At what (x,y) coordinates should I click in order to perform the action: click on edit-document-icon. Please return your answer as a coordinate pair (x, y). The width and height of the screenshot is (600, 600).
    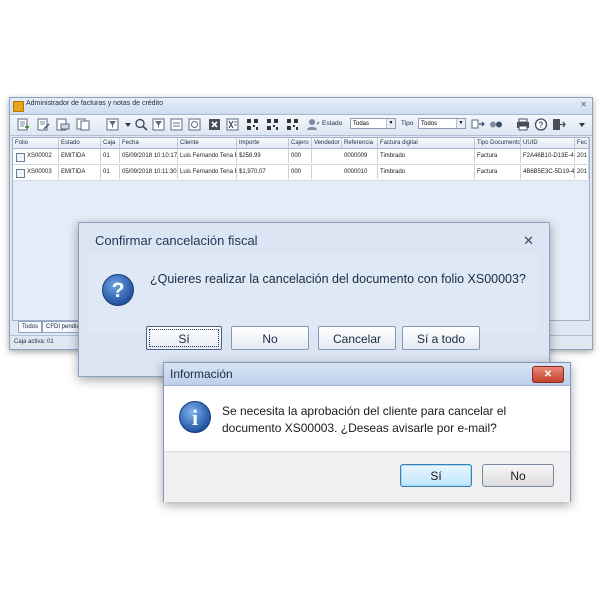
    Looking at the image, I should click on (43, 124).